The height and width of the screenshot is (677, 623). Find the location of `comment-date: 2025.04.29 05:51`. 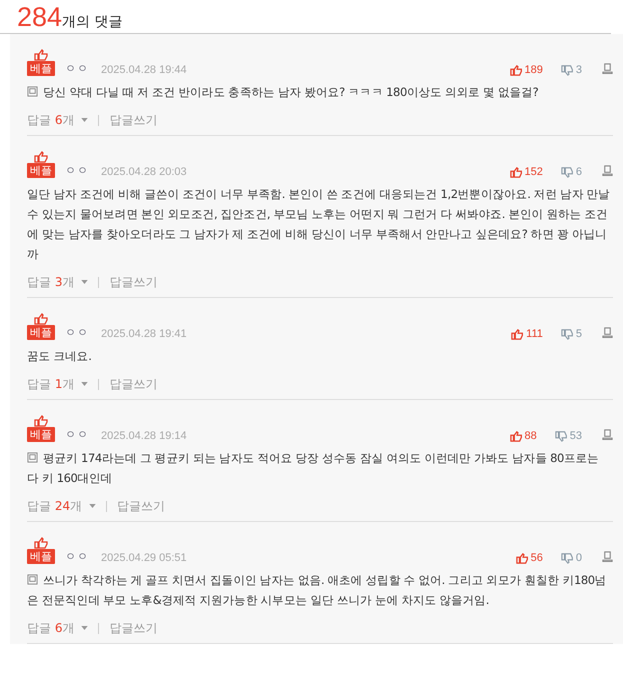

comment-date: 2025.04.29 05:51 is located at coordinates (144, 558).